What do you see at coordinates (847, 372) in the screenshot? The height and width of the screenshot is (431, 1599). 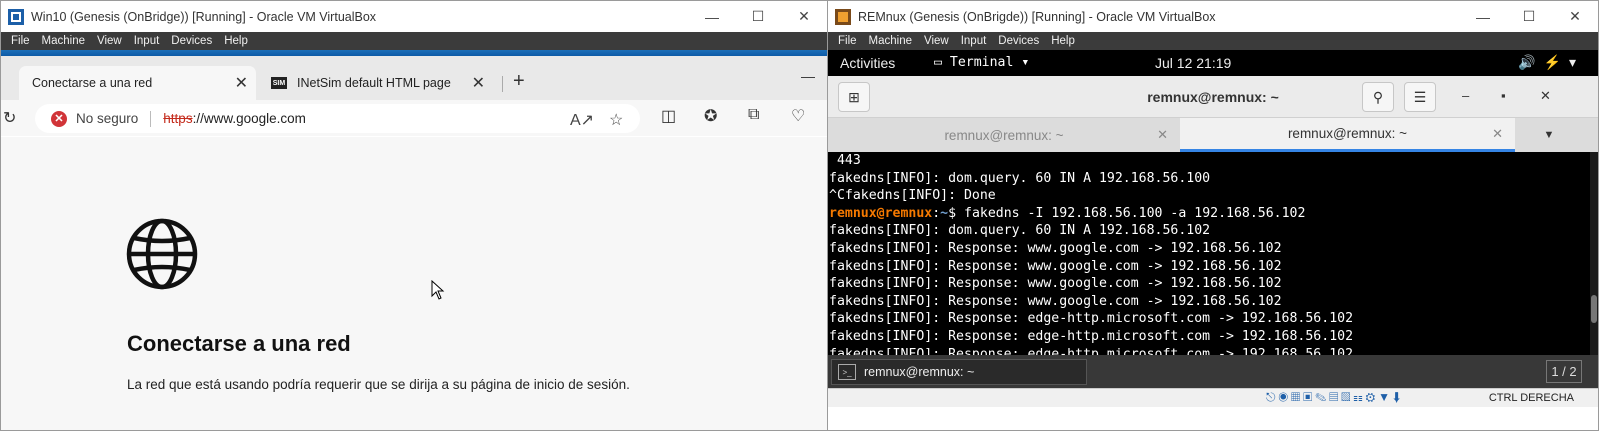 I see `terminal-icon: >_` at bounding box center [847, 372].